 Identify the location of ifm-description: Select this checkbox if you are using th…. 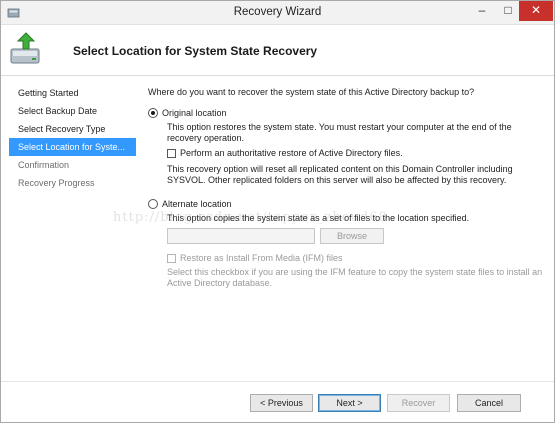
(355, 277).